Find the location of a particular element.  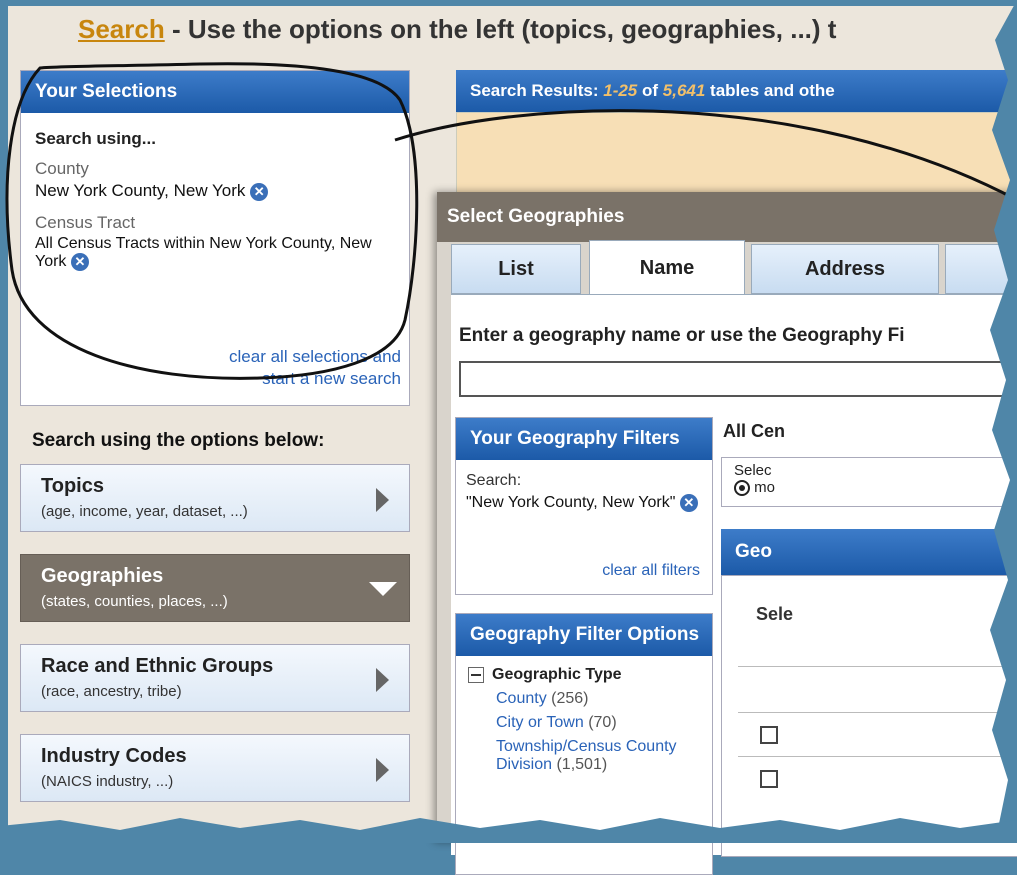

clear-all-filters-link: clear all filters is located at coordinates (651, 571).